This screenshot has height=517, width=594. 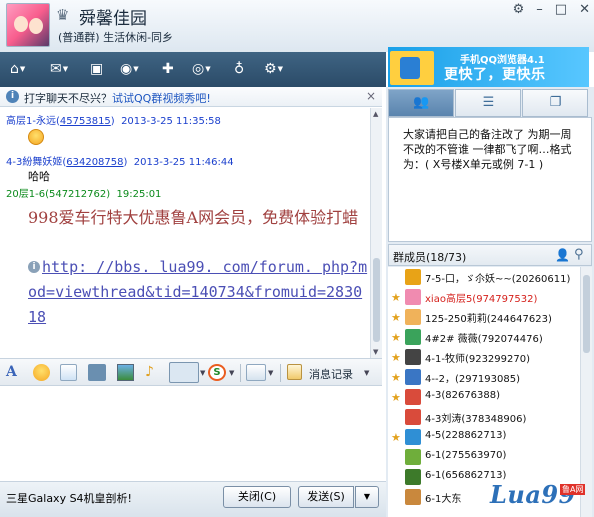 I want to click on send-button: 发送(S), so click(x=326, y=497).